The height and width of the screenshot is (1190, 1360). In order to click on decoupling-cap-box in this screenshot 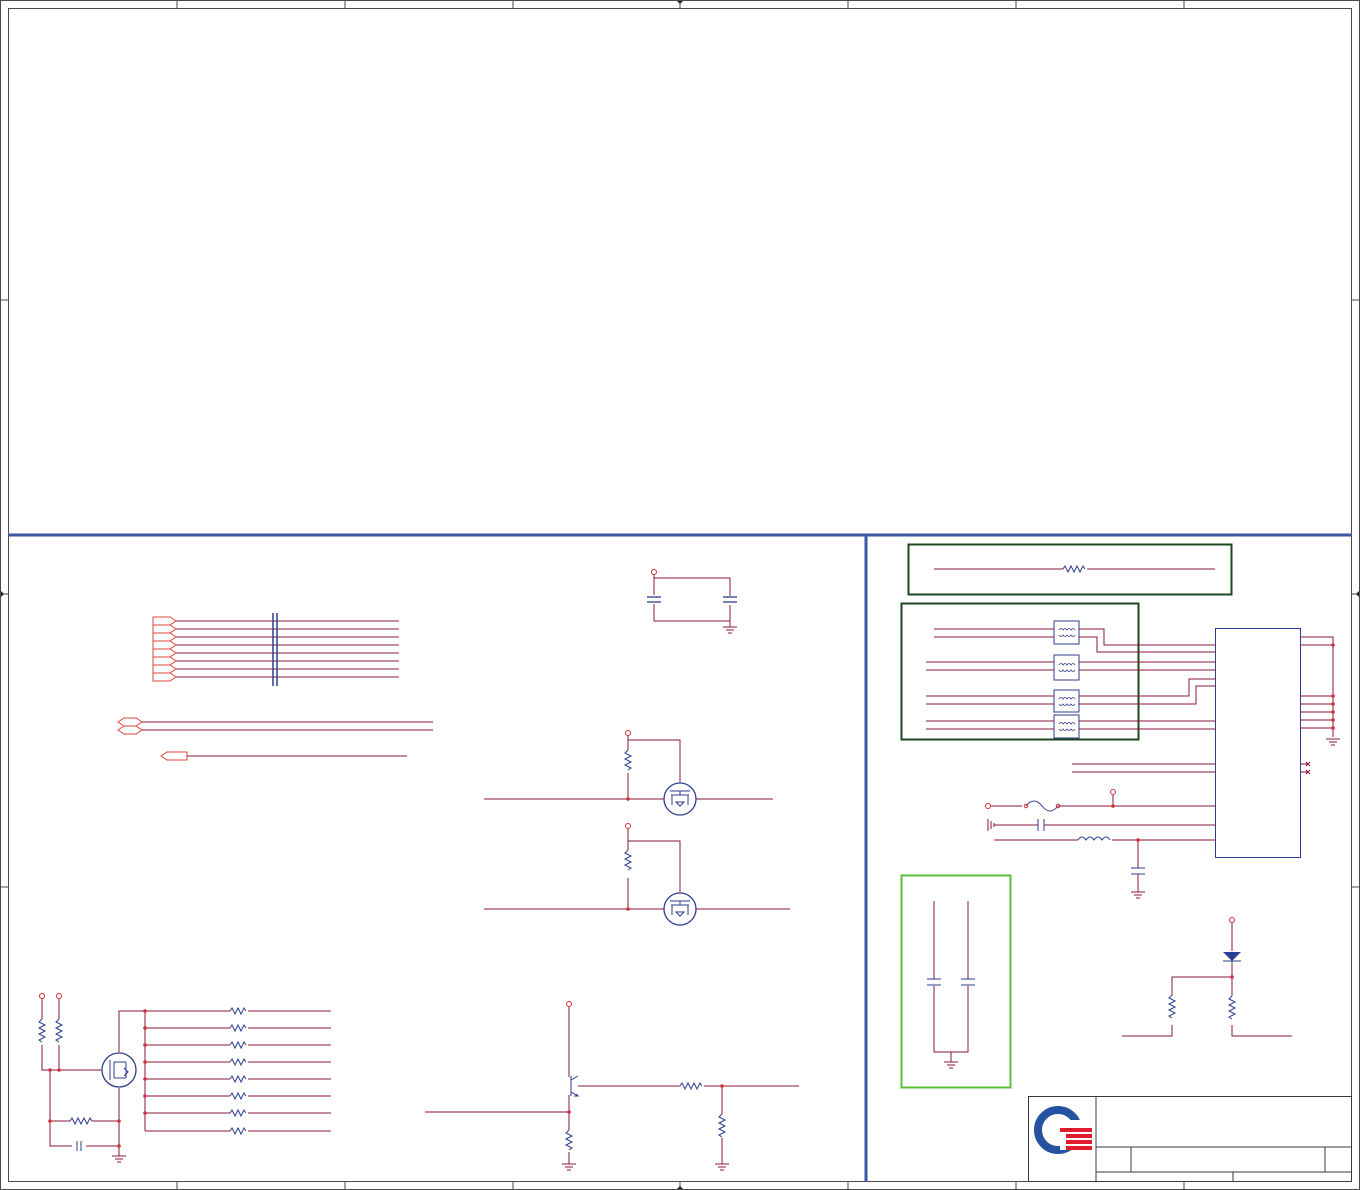, I will do `click(956, 981)`.